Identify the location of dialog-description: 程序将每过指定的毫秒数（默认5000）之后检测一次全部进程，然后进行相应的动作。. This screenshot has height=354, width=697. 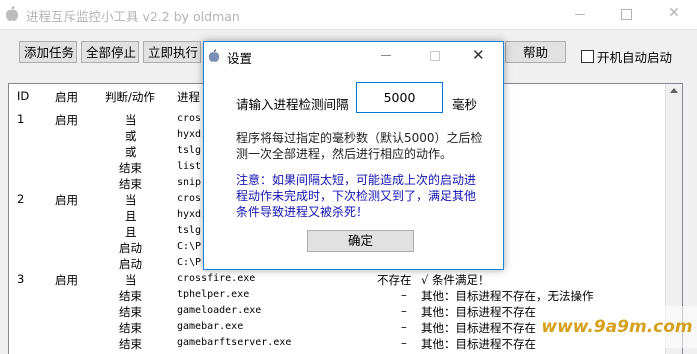
(359, 146).